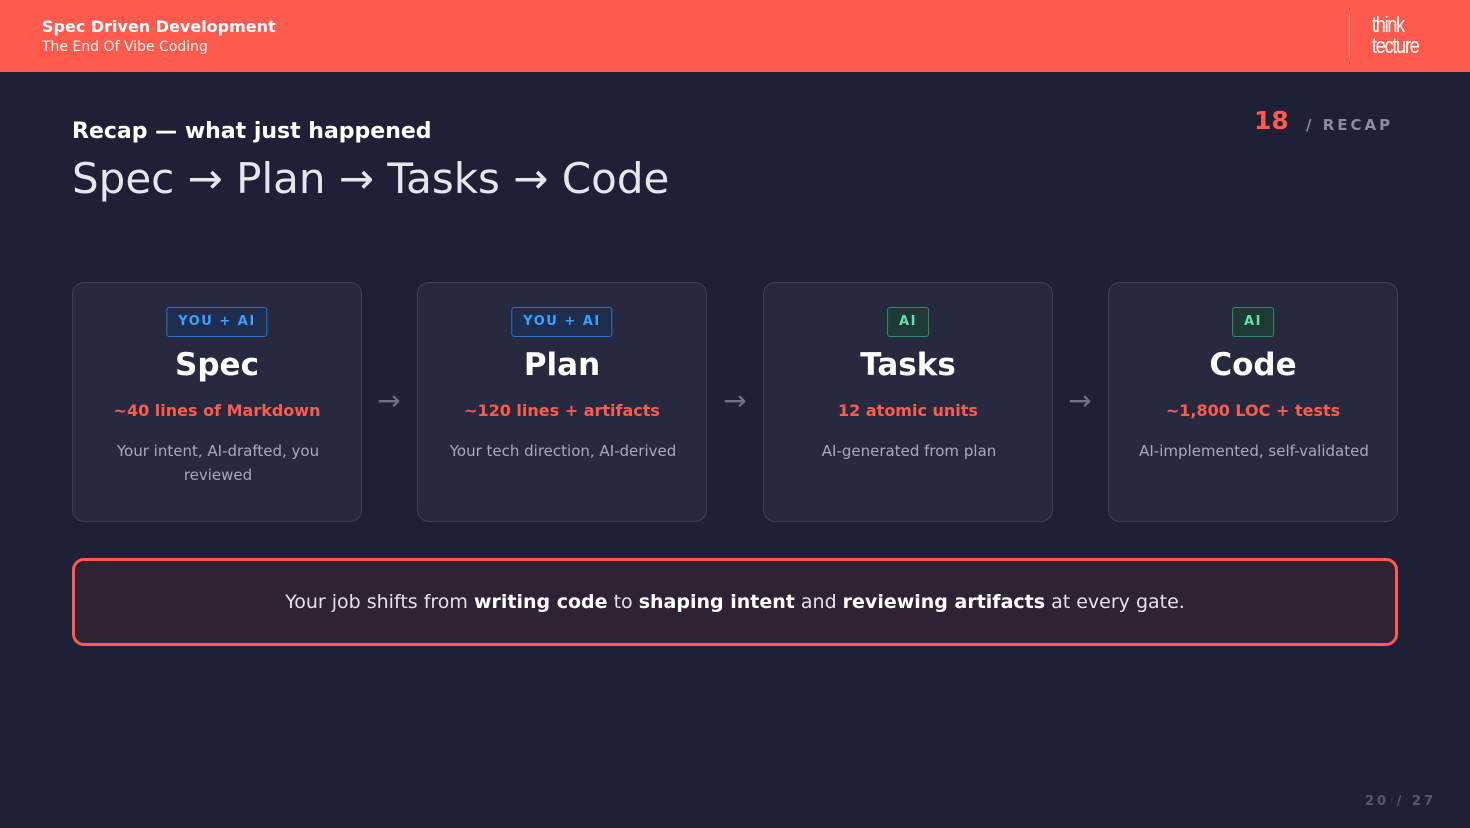 The height and width of the screenshot is (828, 1470). What do you see at coordinates (909, 451) in the screenshot?
I see `card-description: AI-generated from plan` at bounding box center [909, 451].